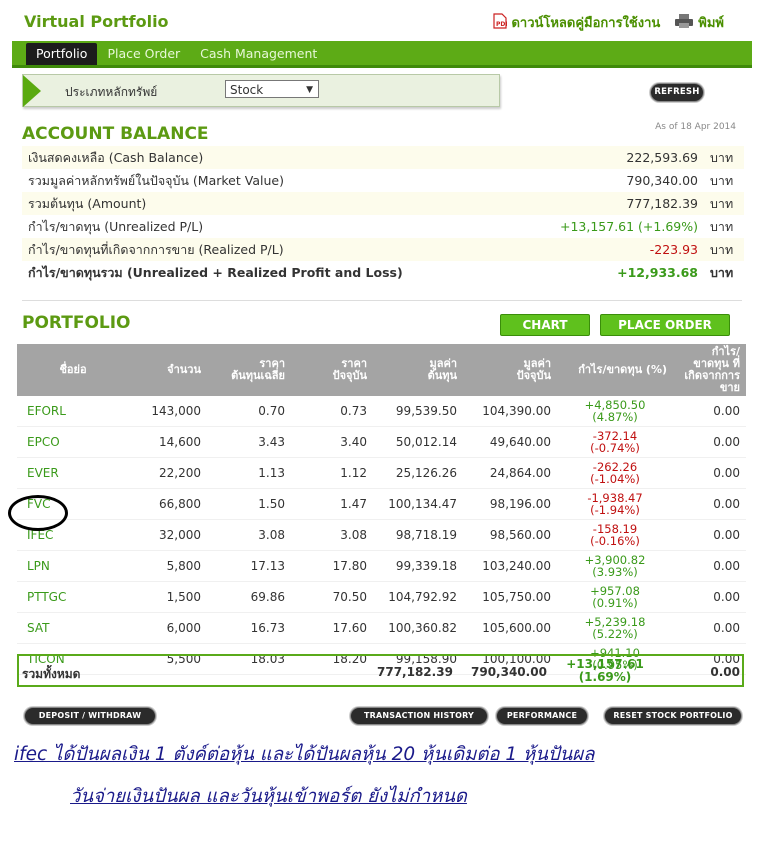  I want to click on cell-cost: 25,126.26, so click(418, 473).